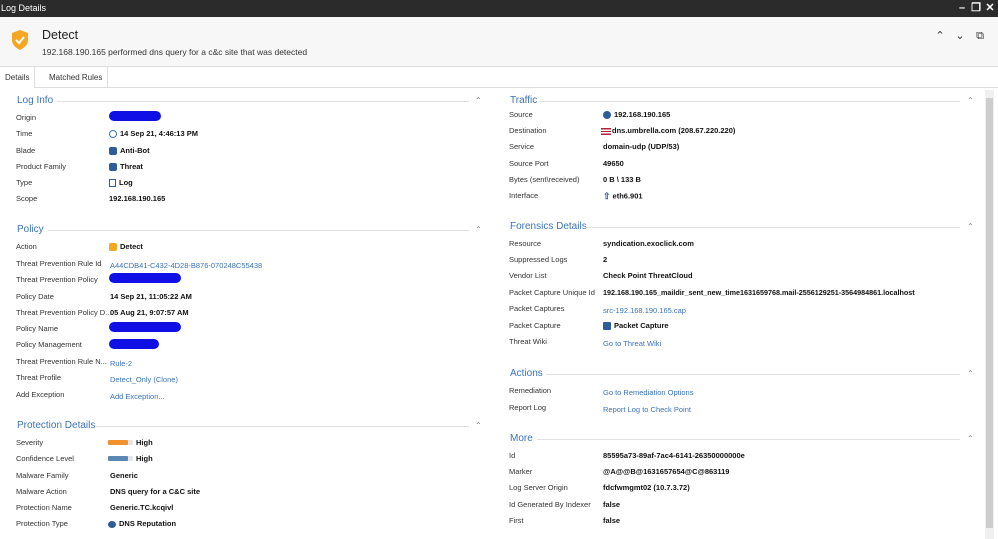 The image size is (998, 539). What do you see at coordinates (134, 344) in the screenshot?
I see `redacted-policy-management` at bounding box center [134, 344].